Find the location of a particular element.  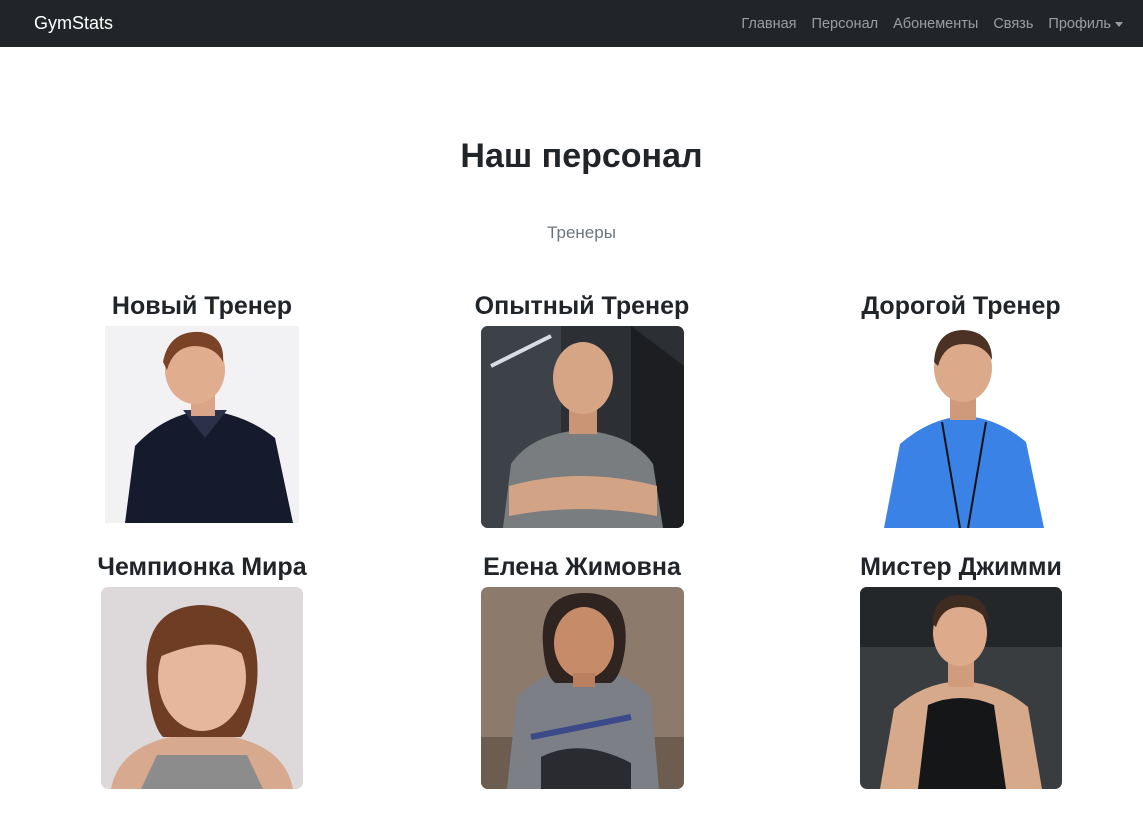

trainer-card: Елена Жимовна is located at coordinates (582, 670).